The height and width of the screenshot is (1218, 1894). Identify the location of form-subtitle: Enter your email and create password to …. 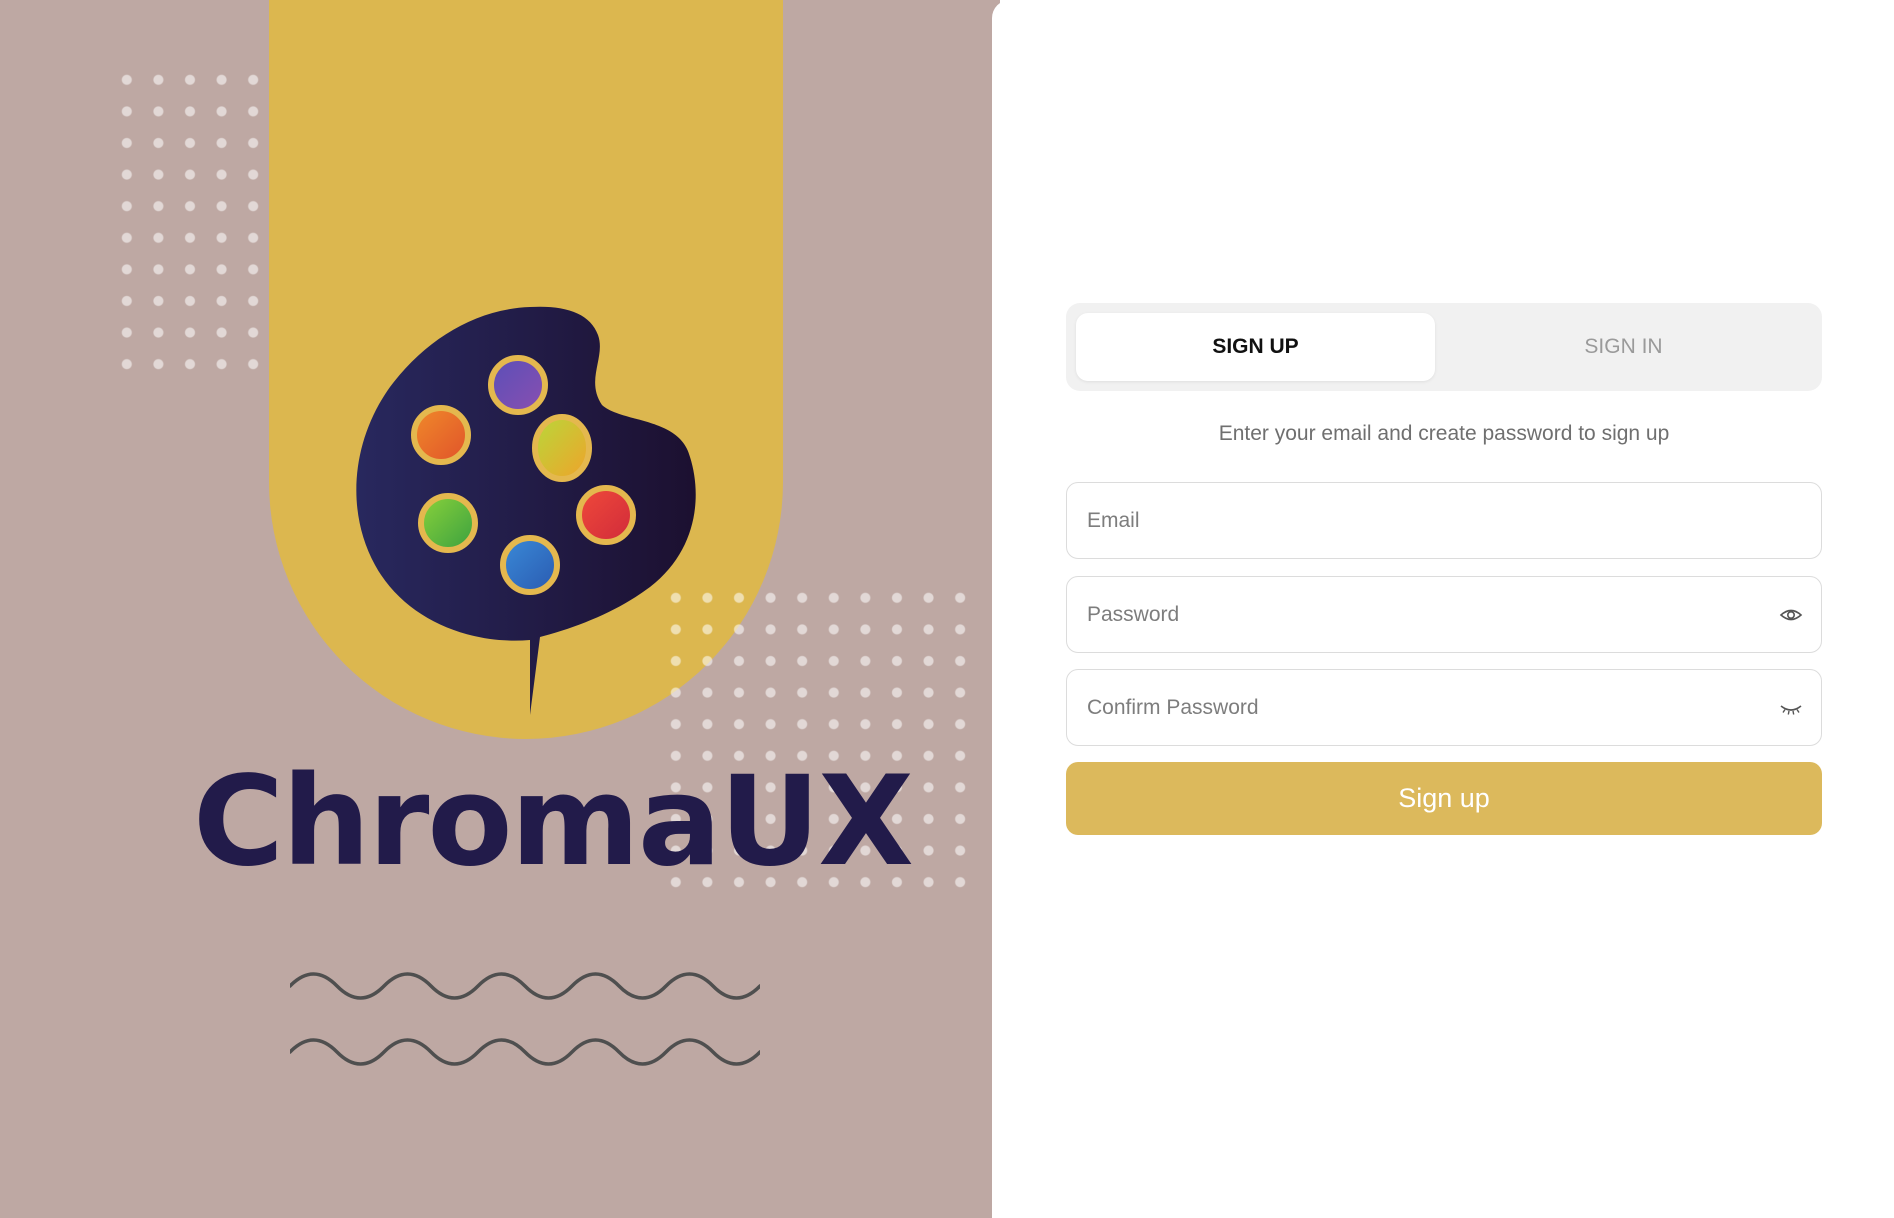
(1444, 433).